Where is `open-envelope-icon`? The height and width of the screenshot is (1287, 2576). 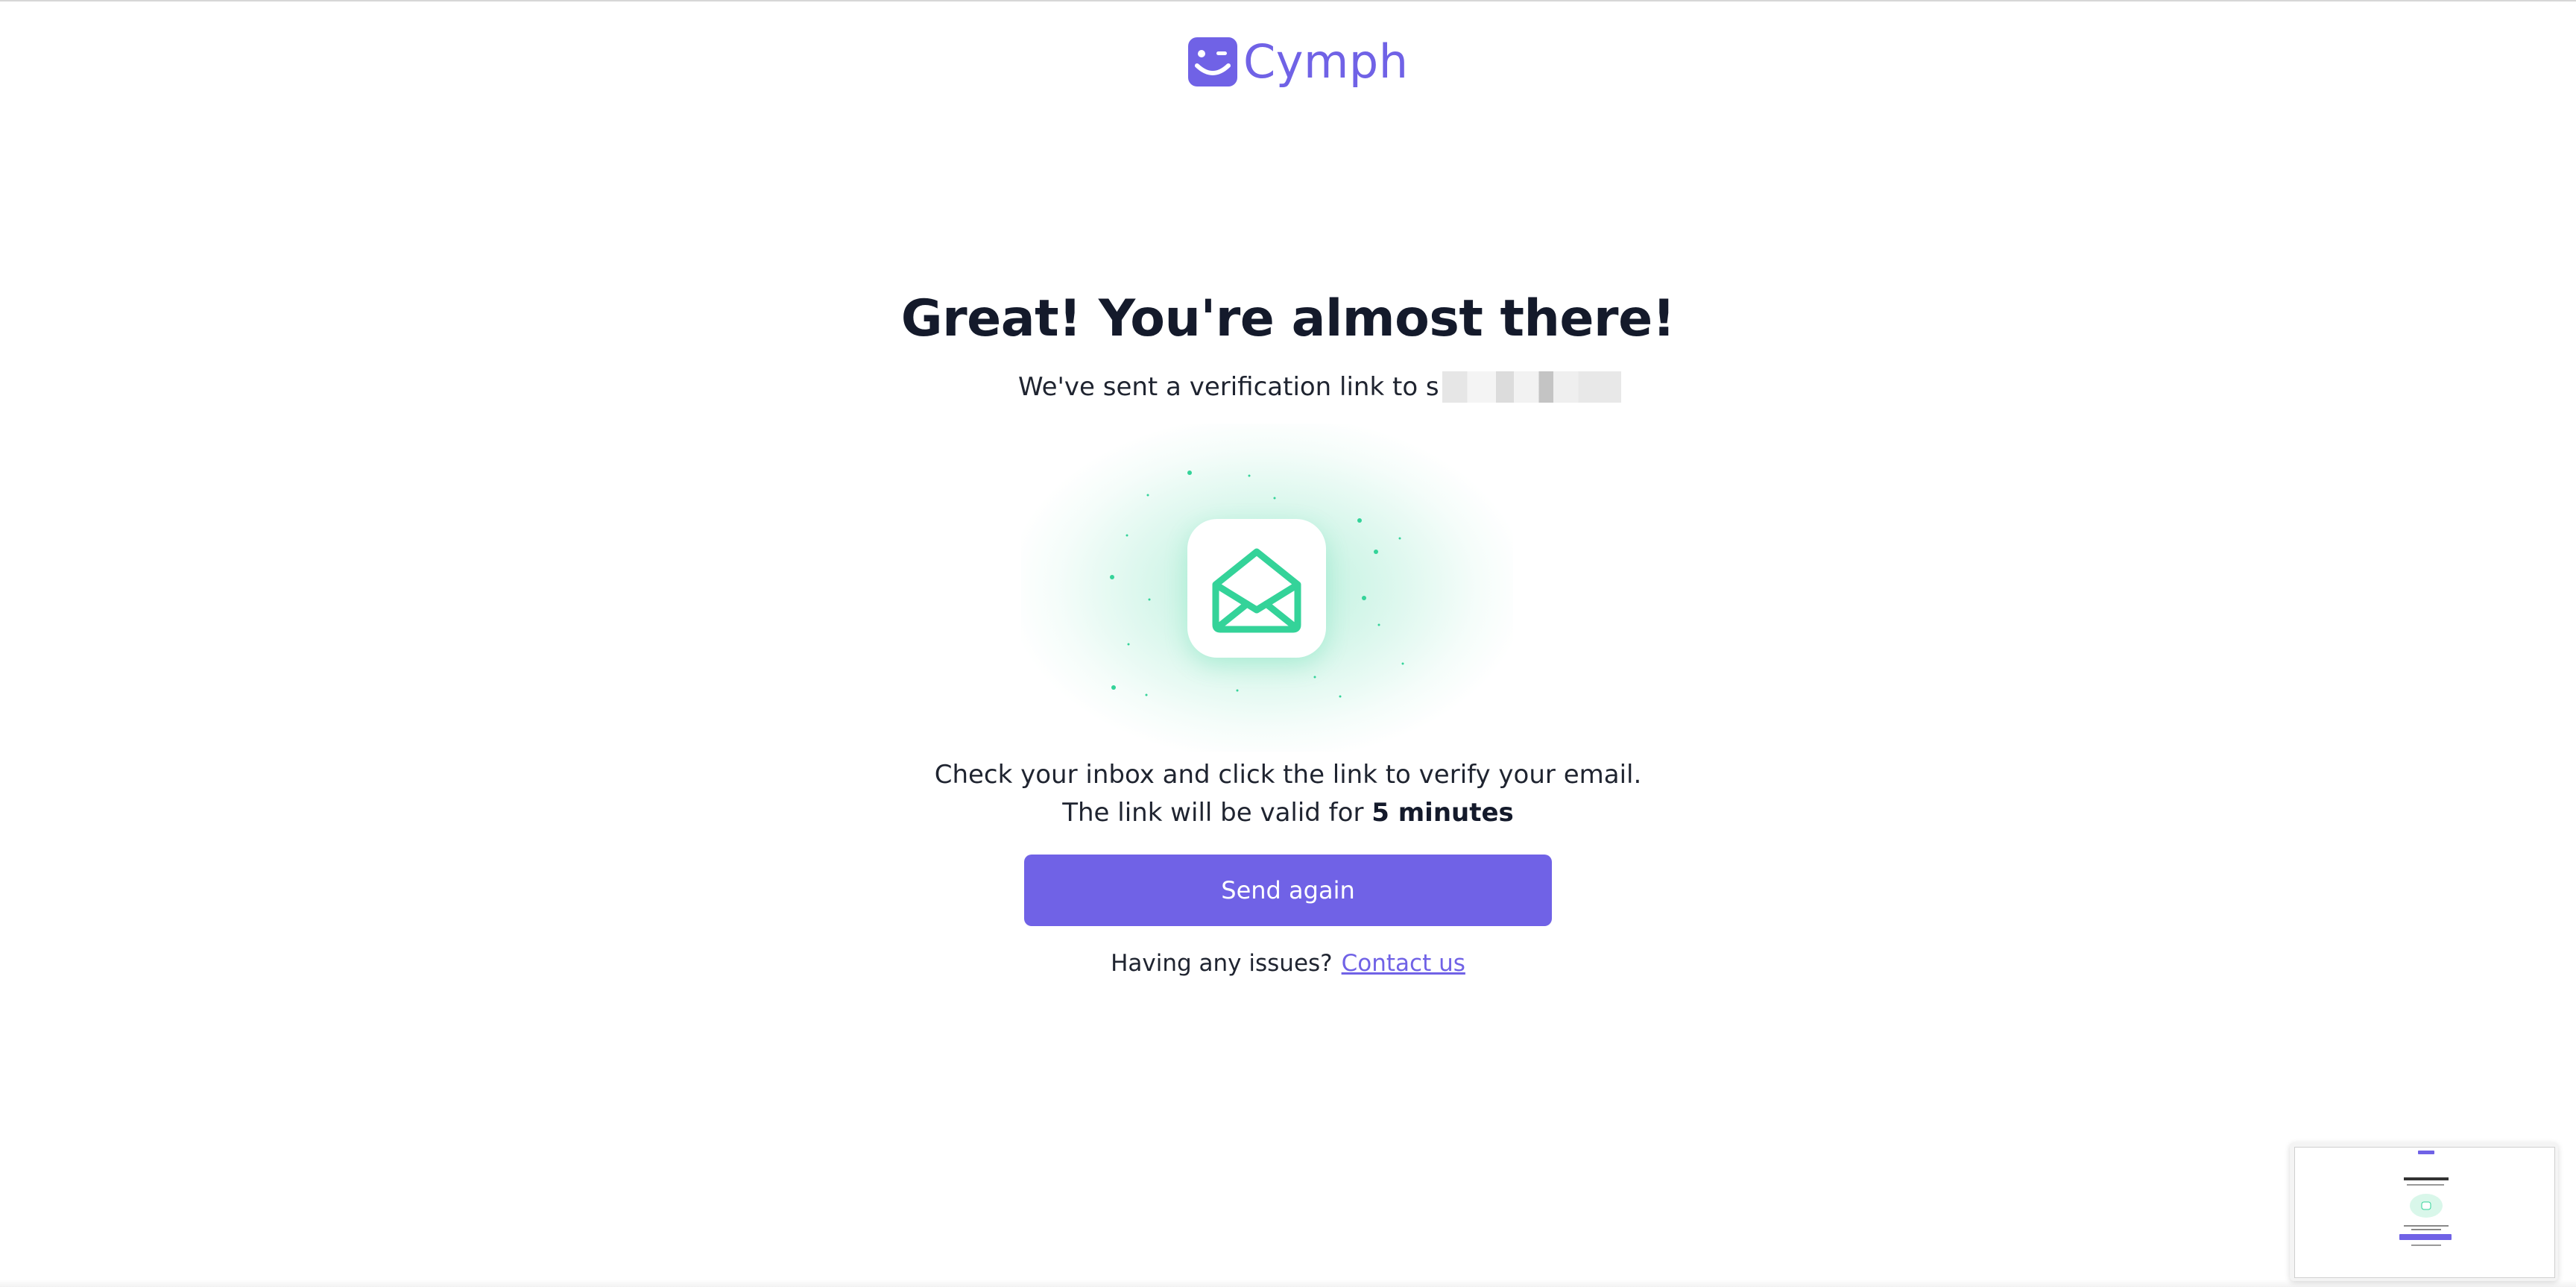
open-envelope-icon is located at coordinates (1256, 590).